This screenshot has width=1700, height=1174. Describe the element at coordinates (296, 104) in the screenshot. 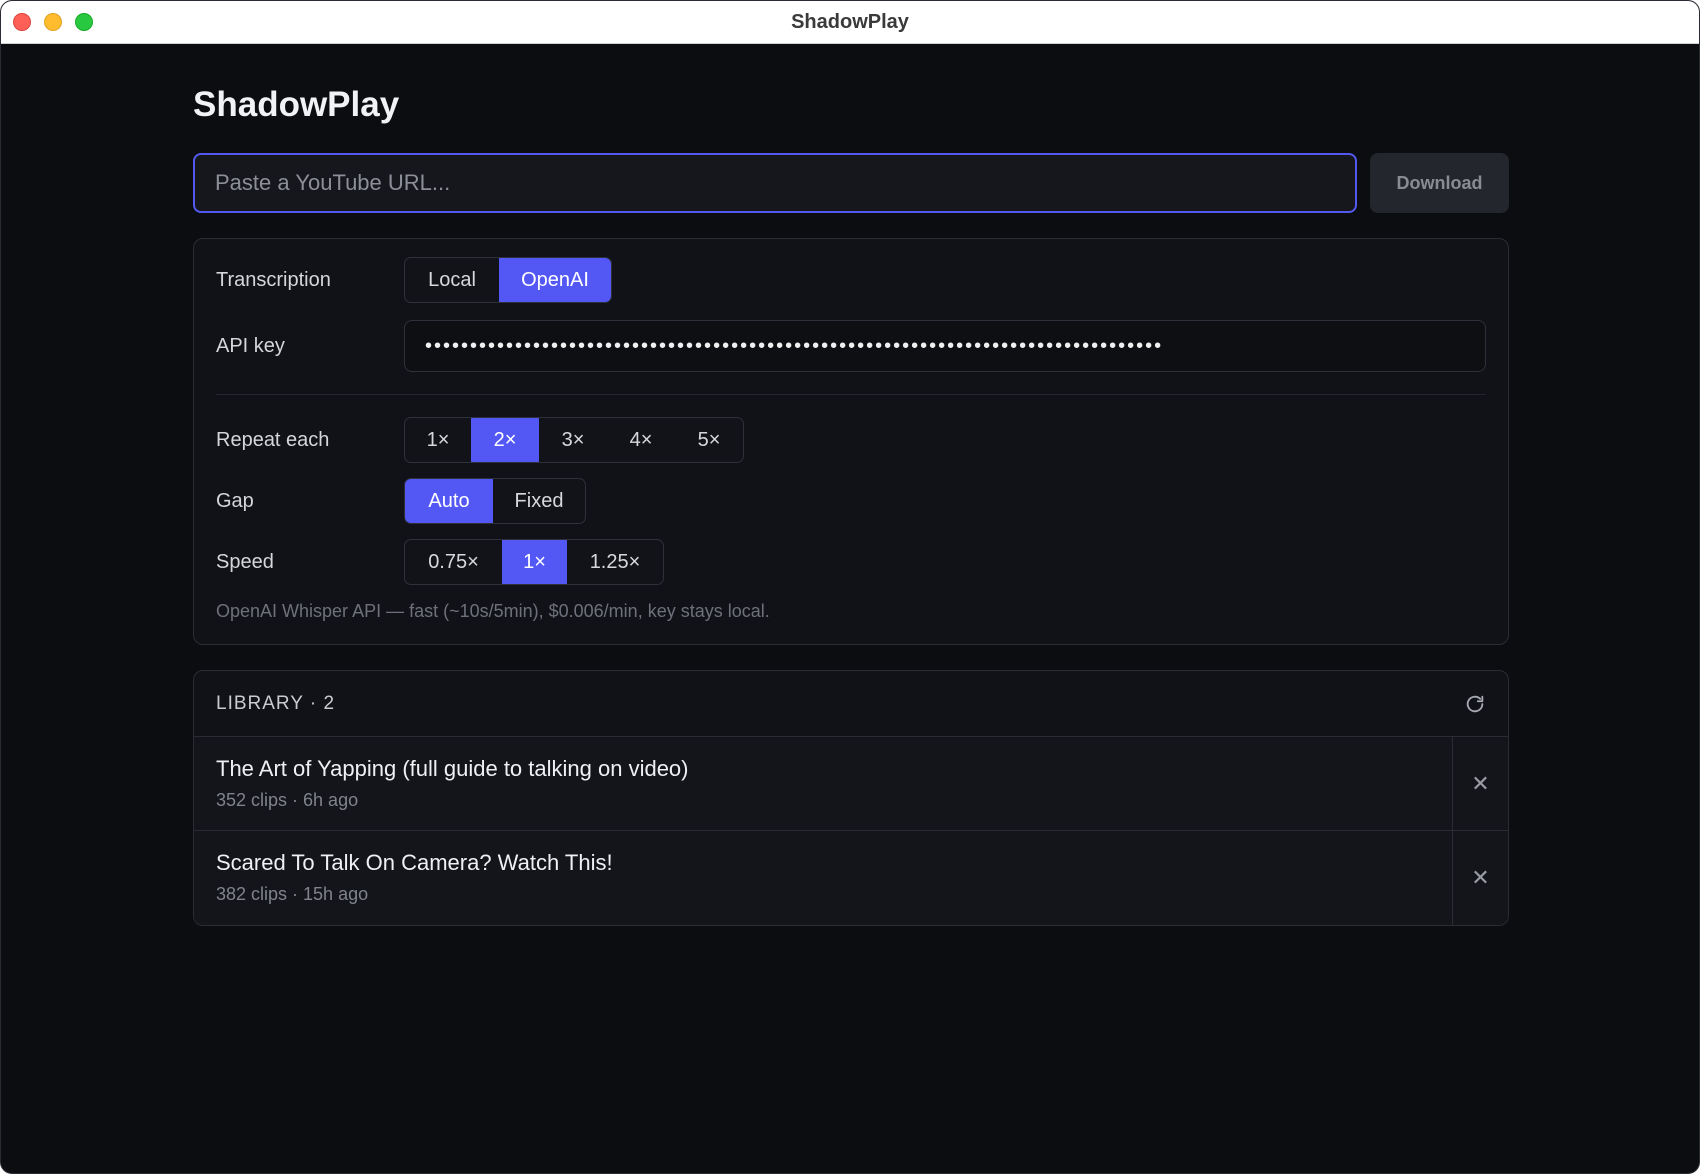

I see `page-title: ShadowPlay` at that location.